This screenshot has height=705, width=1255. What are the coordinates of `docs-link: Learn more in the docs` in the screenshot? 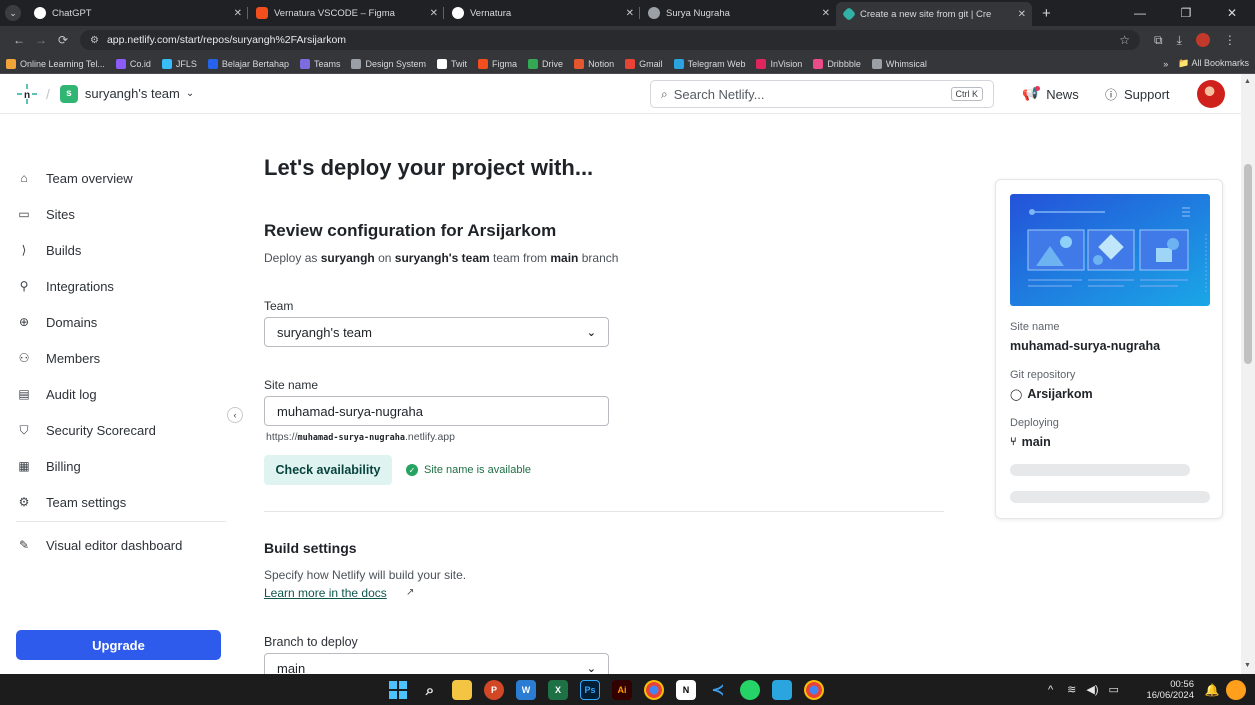 It's located at (325, 593).